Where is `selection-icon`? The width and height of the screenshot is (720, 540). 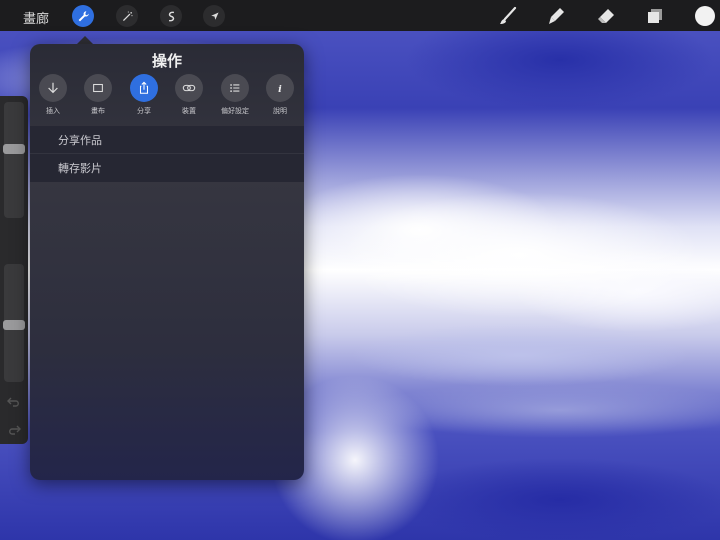 selection-icon is located at coordinates (171, 16).